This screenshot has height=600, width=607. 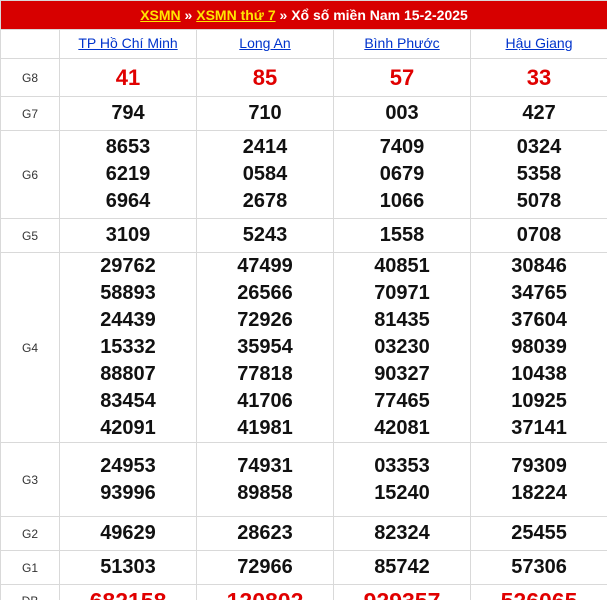 I want to click on result-cell: 85742, so click(x=402, y=567).